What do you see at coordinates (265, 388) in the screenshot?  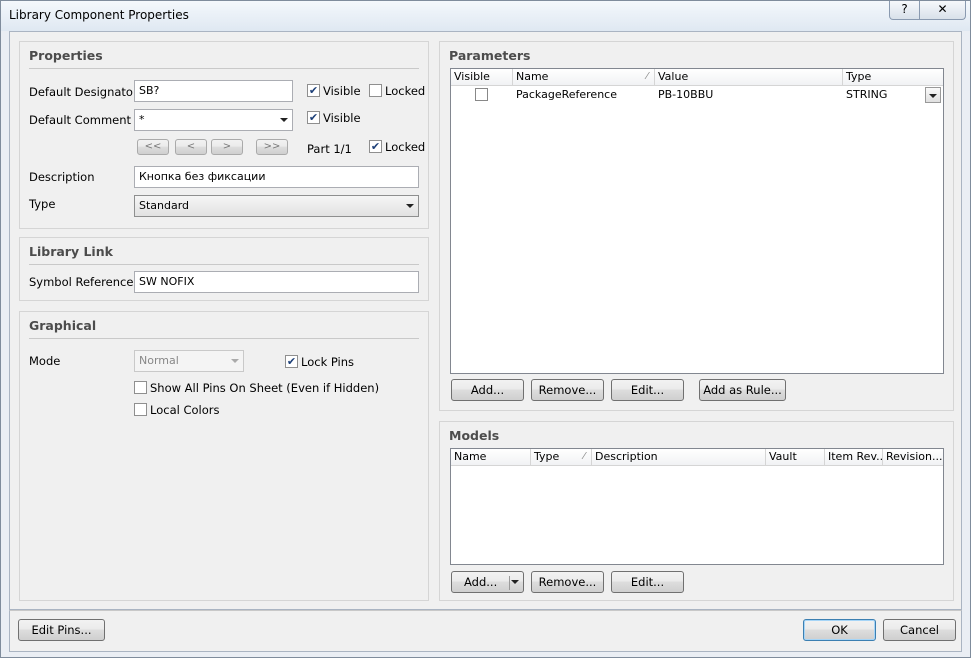 I see `show-all-pins-label: Show All Pins On Sheet (Even if Hidden)` at bounding box center [265, 388].